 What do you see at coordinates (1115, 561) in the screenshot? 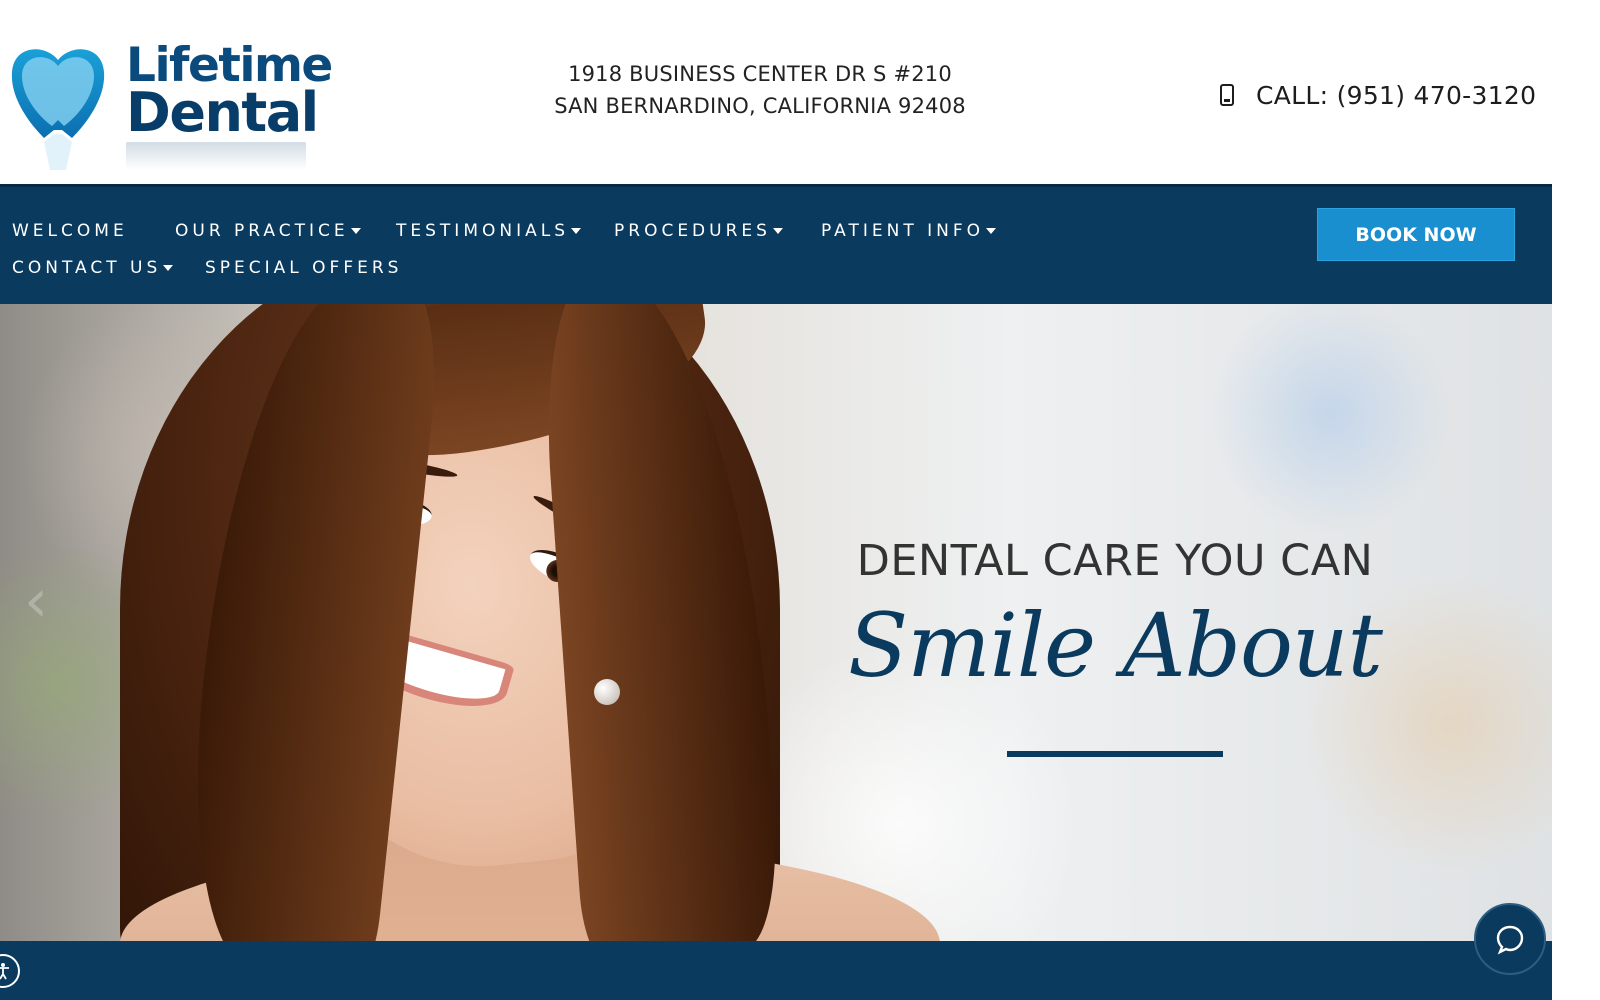
I see `hero-tagline: DENTAL CARE YOU CAN` at bounding box center [1115, 561].